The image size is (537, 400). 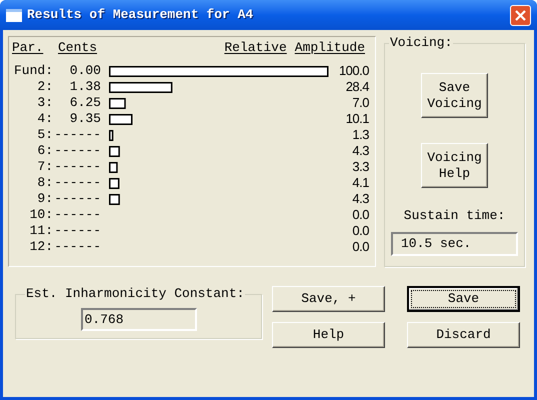 What do you see at coordinates (40, 215) in the screenshot?
I see `partial-label: 10:` at bounding box center [40, 215].